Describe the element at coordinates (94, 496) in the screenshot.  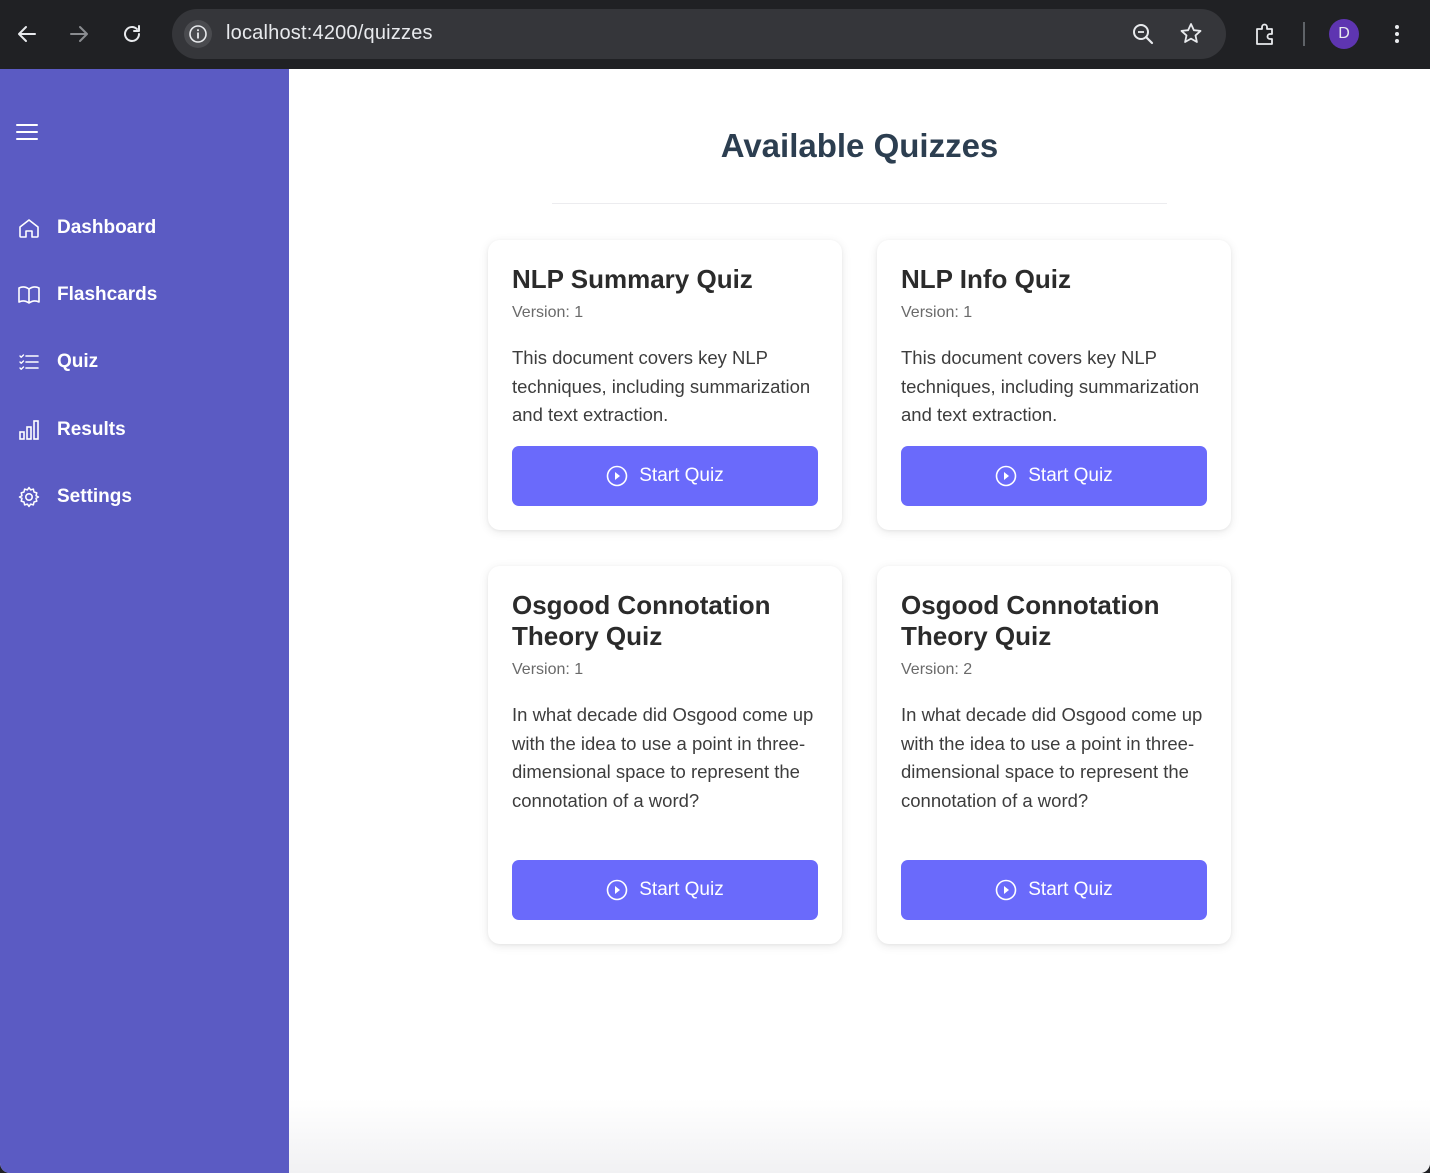
I see `sidebar-item-label: Settings` at that location.